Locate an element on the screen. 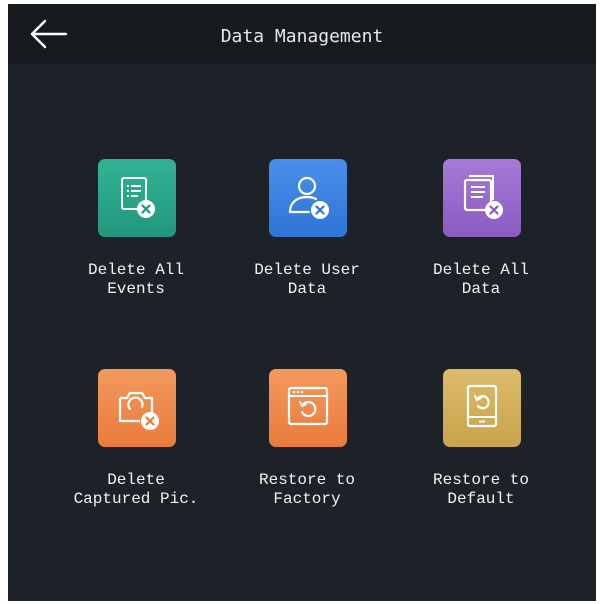 The width and height of the screenshot is (604, 604). device-restore-icon is located at coordinates (482, 406).